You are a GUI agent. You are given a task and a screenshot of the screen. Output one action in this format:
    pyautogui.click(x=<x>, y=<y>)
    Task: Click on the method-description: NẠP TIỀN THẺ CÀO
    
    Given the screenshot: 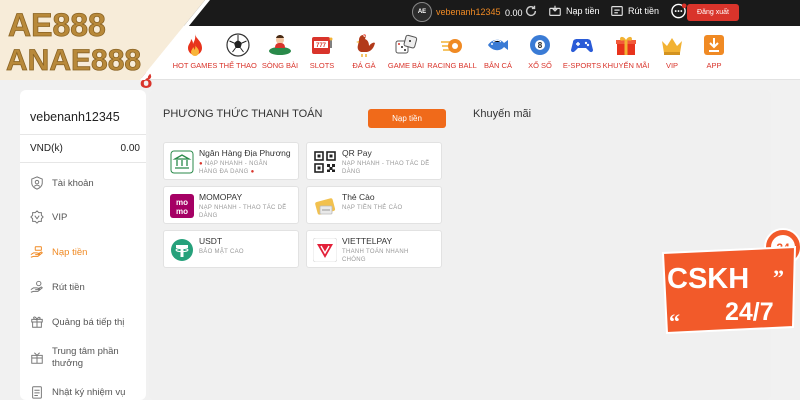 What is the action you would take?
    pyautogui.click(x=392, y=208)
    